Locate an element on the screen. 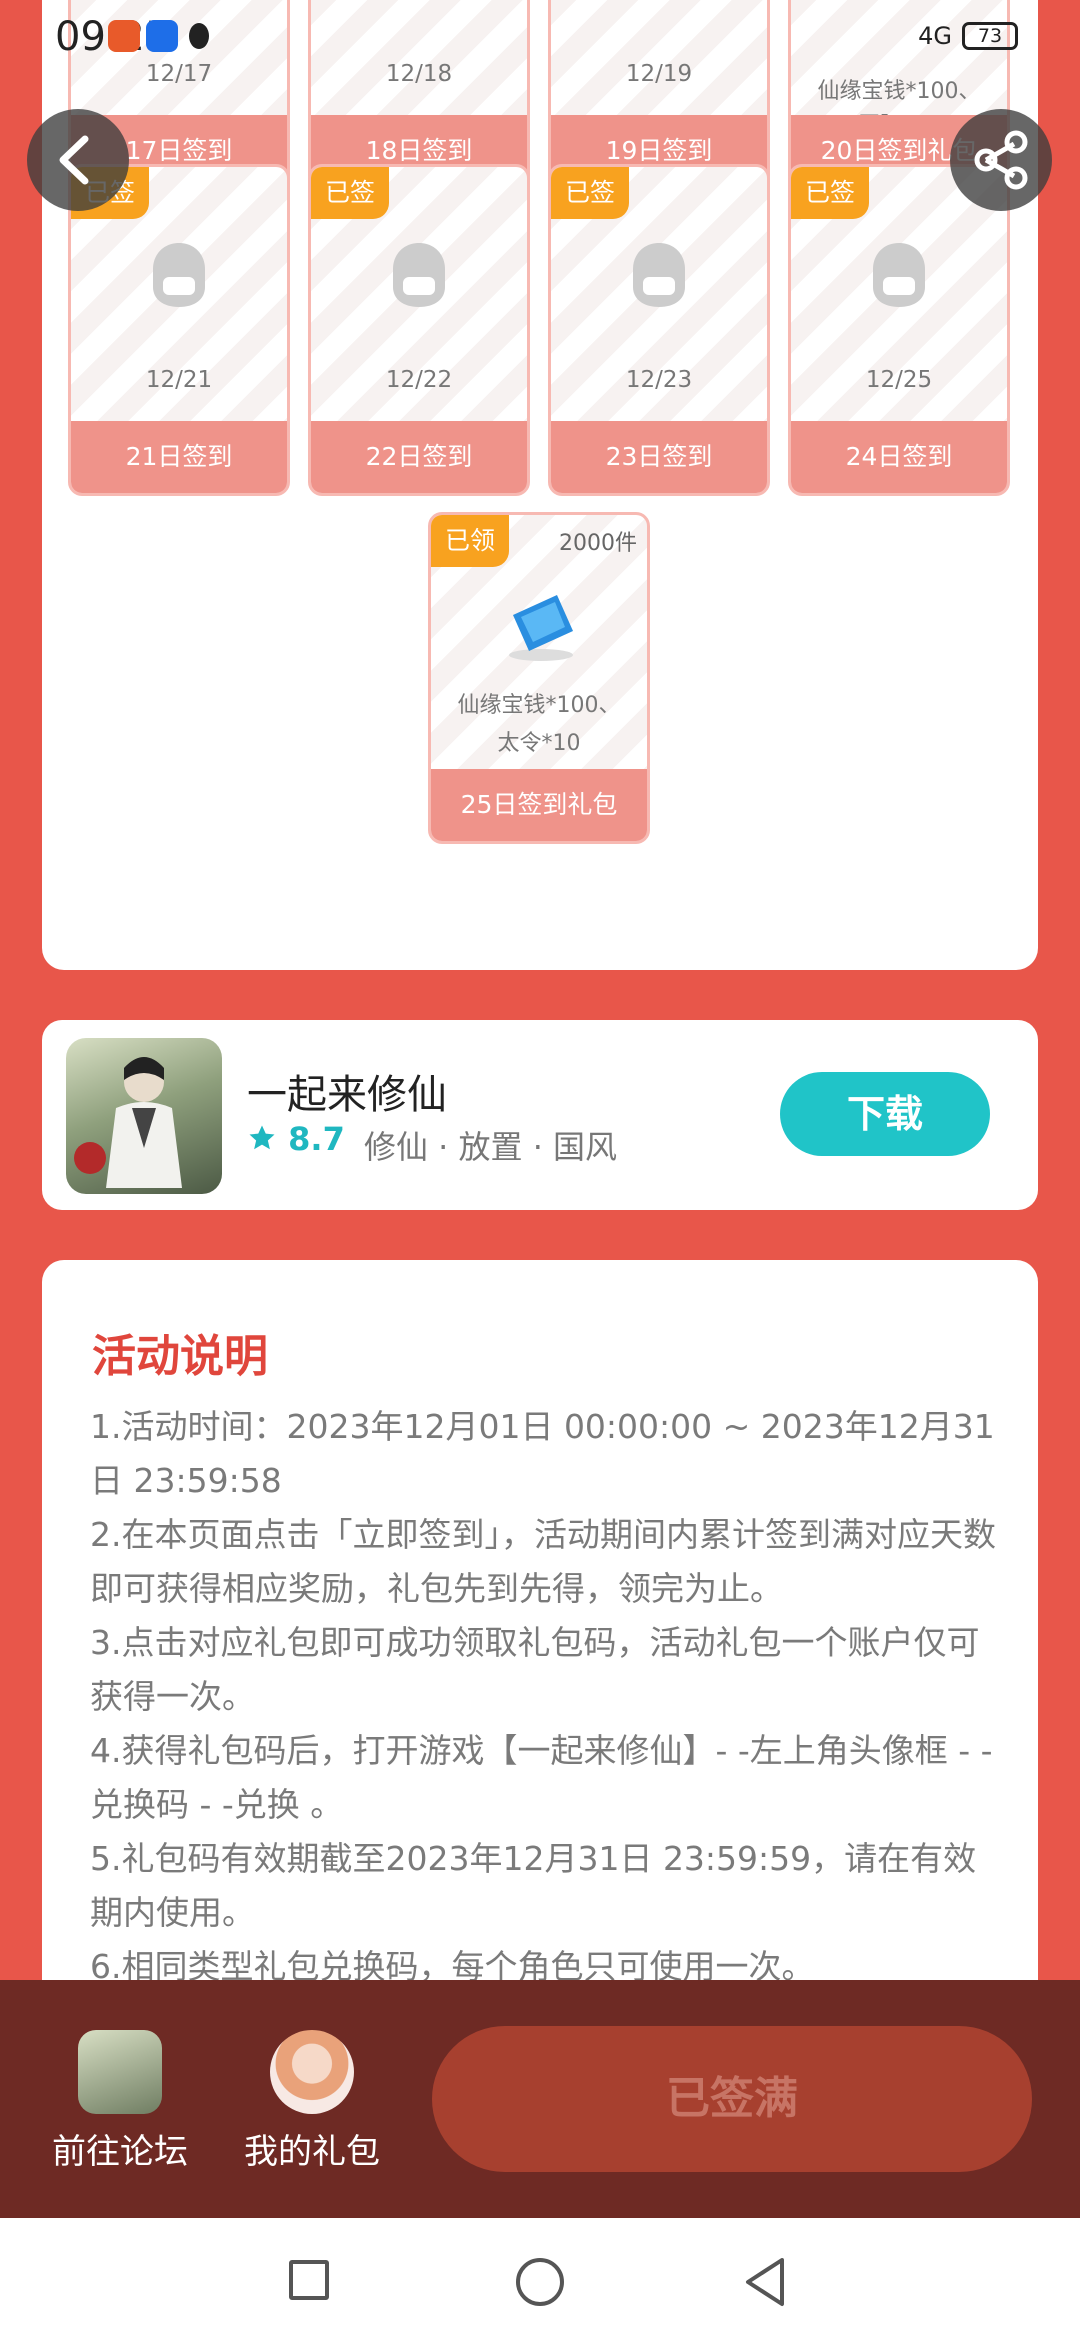  game-avatar-icon is located at coordinates (128, 1122).